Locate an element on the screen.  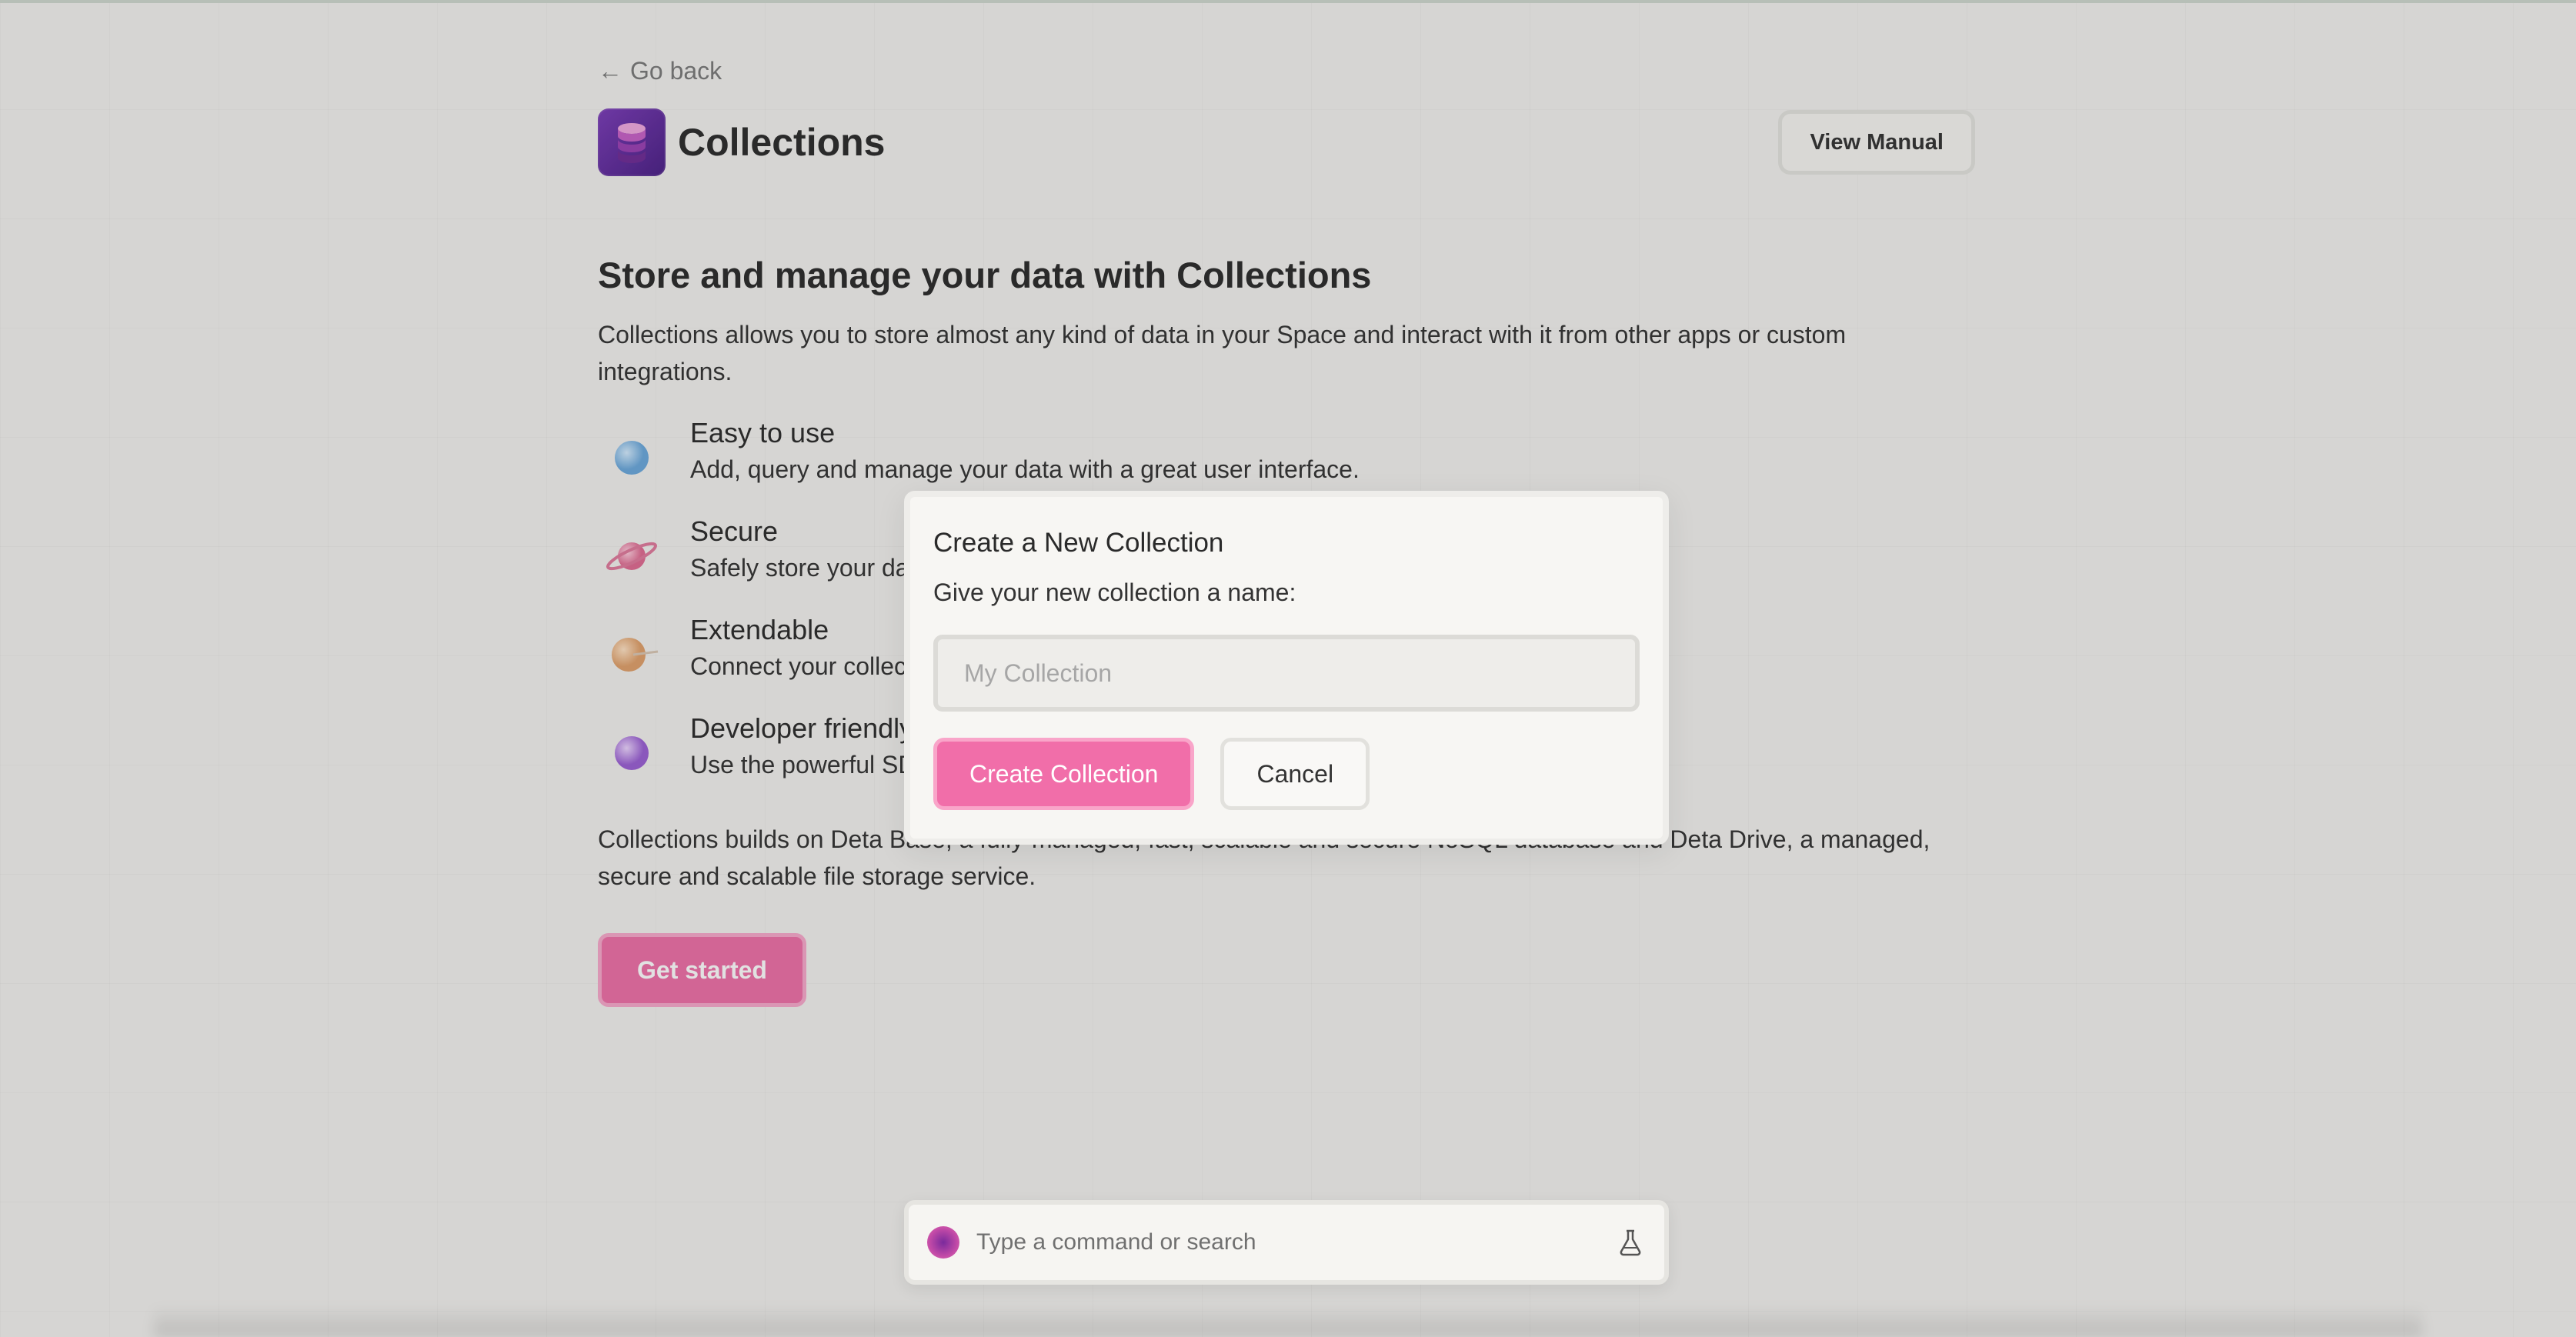
flask-icon is located at coordinates (1630, 1242).